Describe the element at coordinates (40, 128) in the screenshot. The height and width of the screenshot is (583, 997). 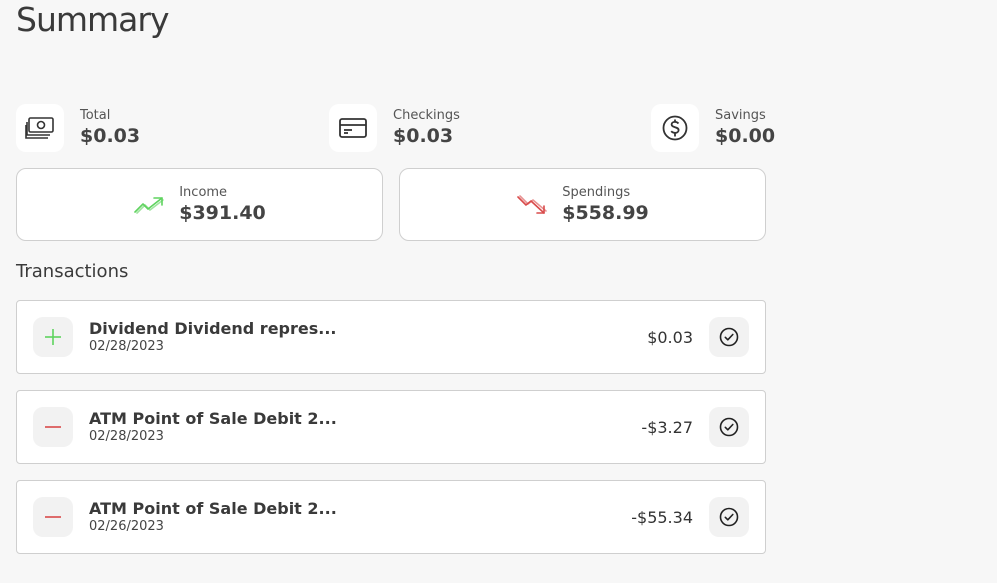
I see `cash-icon` at that location.